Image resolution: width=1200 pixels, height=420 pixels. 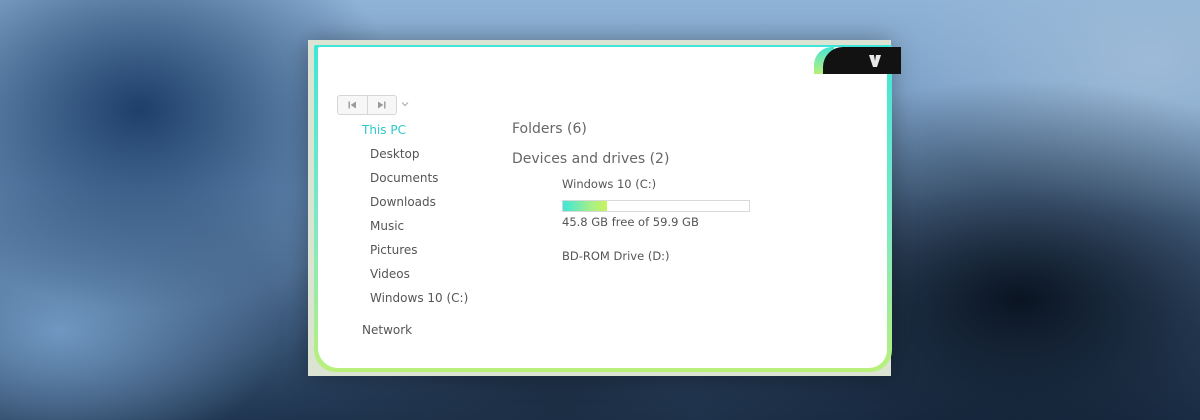 I want to click on drive-c-name: Windows 10 (C:), so click(x=609, y=184).